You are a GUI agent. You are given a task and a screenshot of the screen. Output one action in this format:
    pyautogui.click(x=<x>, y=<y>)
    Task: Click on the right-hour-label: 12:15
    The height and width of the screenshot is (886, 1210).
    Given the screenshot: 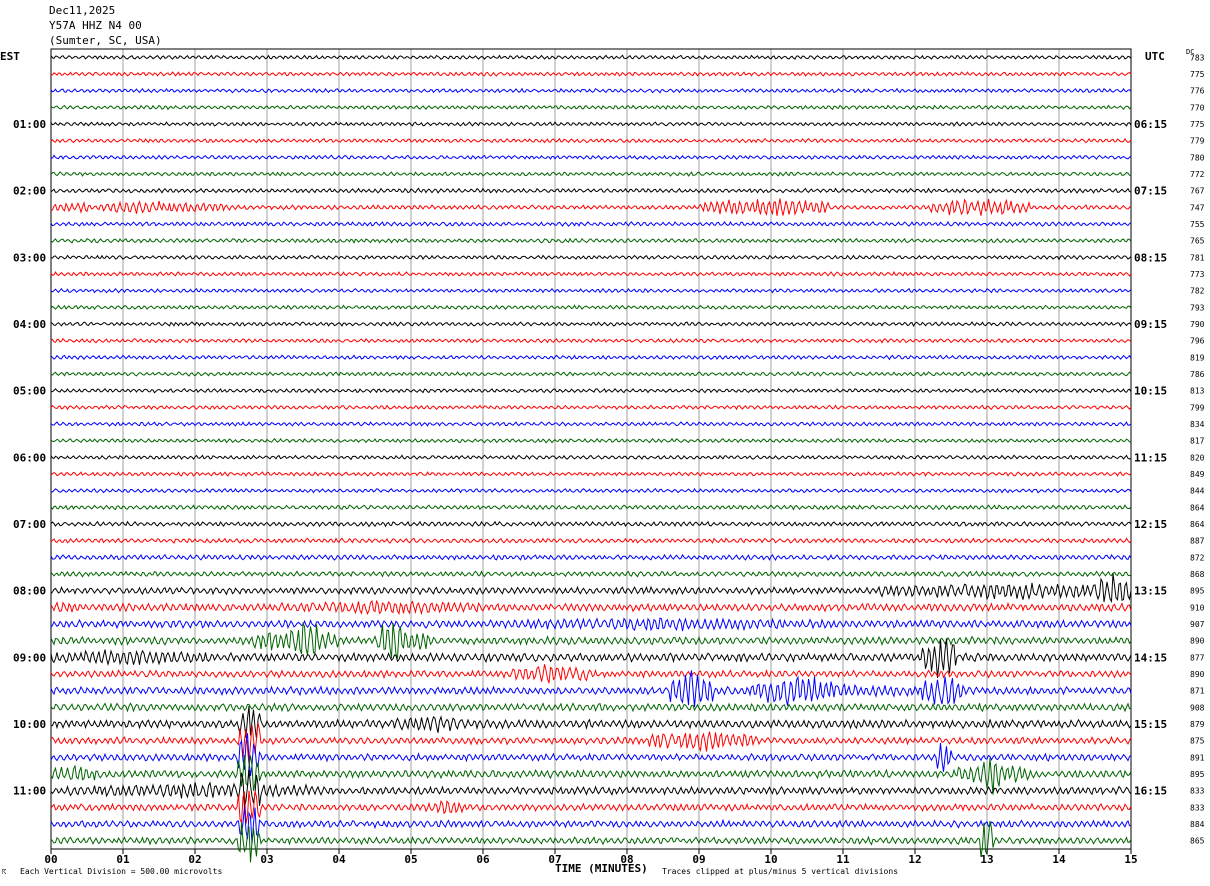 What is the action you would take?
    pyautogui.click(x=1150, y=524)
    